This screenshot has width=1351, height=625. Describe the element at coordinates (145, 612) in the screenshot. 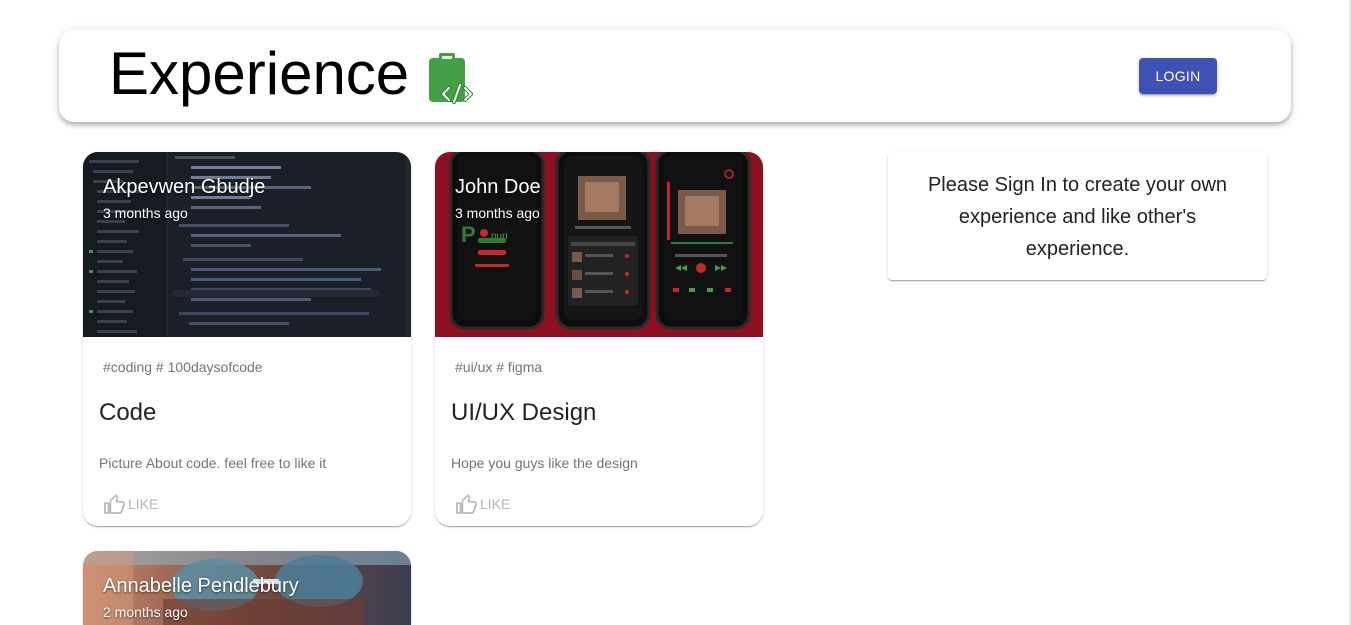

I see `post-time: 2 months ago` at that location.